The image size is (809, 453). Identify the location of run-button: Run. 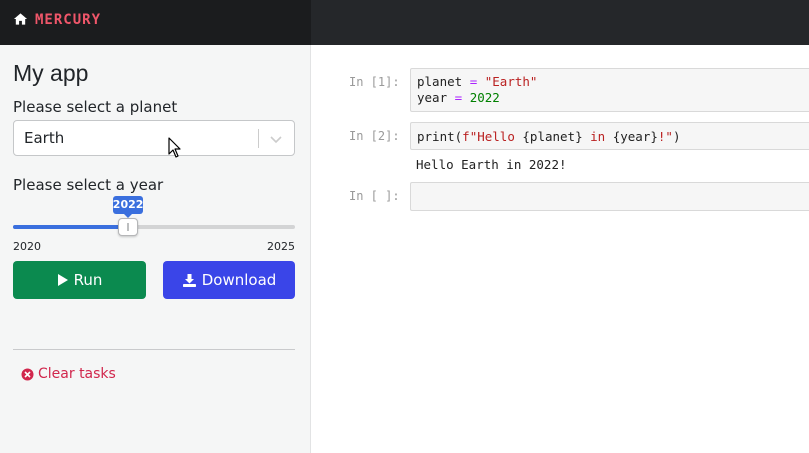
(79, 280).